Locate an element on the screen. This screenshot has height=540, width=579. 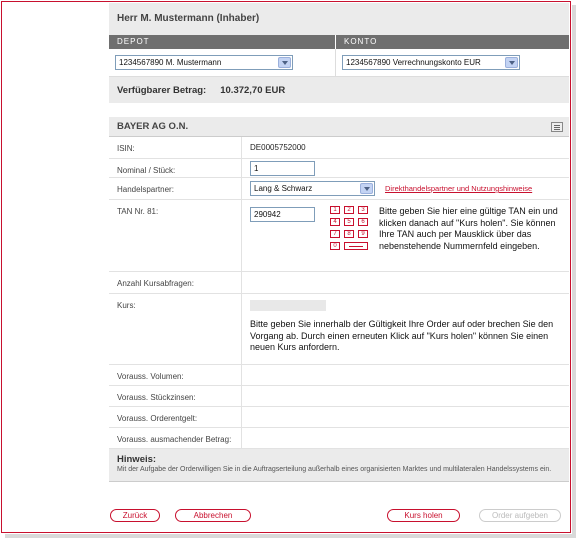
keypad-key-7: 7 is located at coordinates (335, 234).